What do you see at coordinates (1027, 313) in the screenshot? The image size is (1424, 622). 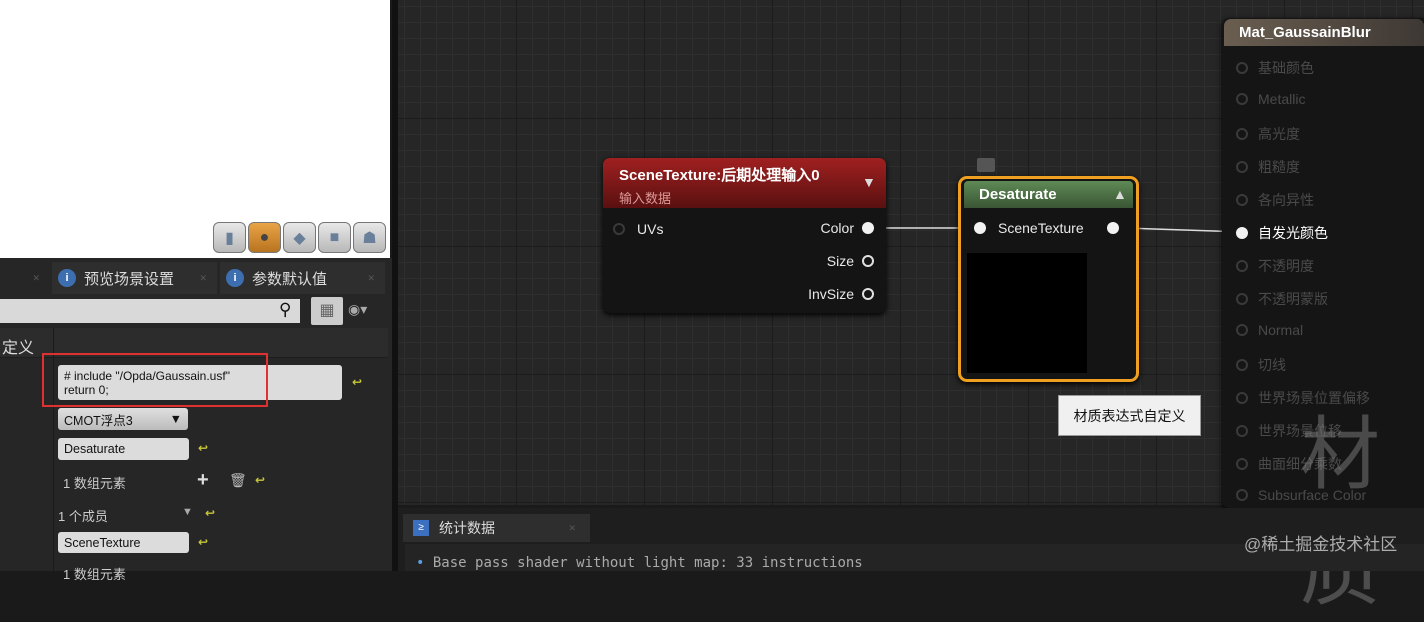 I see `node-preview-thumbnail` at bounding box center [1027, 313].